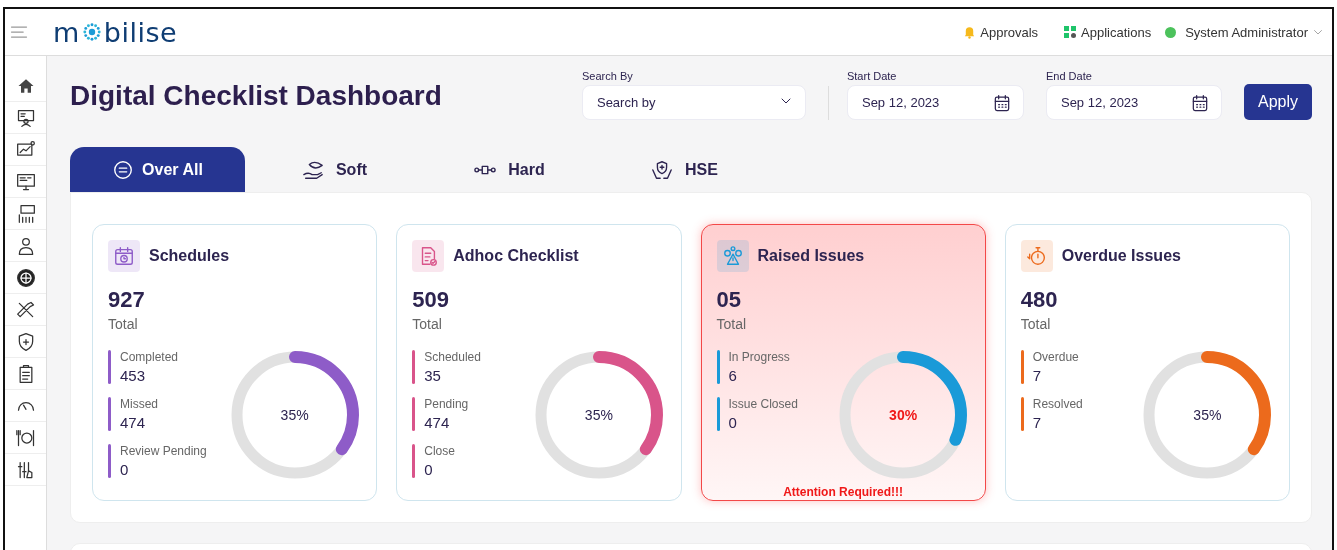 The height and width of the screenshot is (550, 1337). What do you see at coordinates (25, 437) in the screenshot?
I see `cutlery-icon` at bounding box center [25, 437].